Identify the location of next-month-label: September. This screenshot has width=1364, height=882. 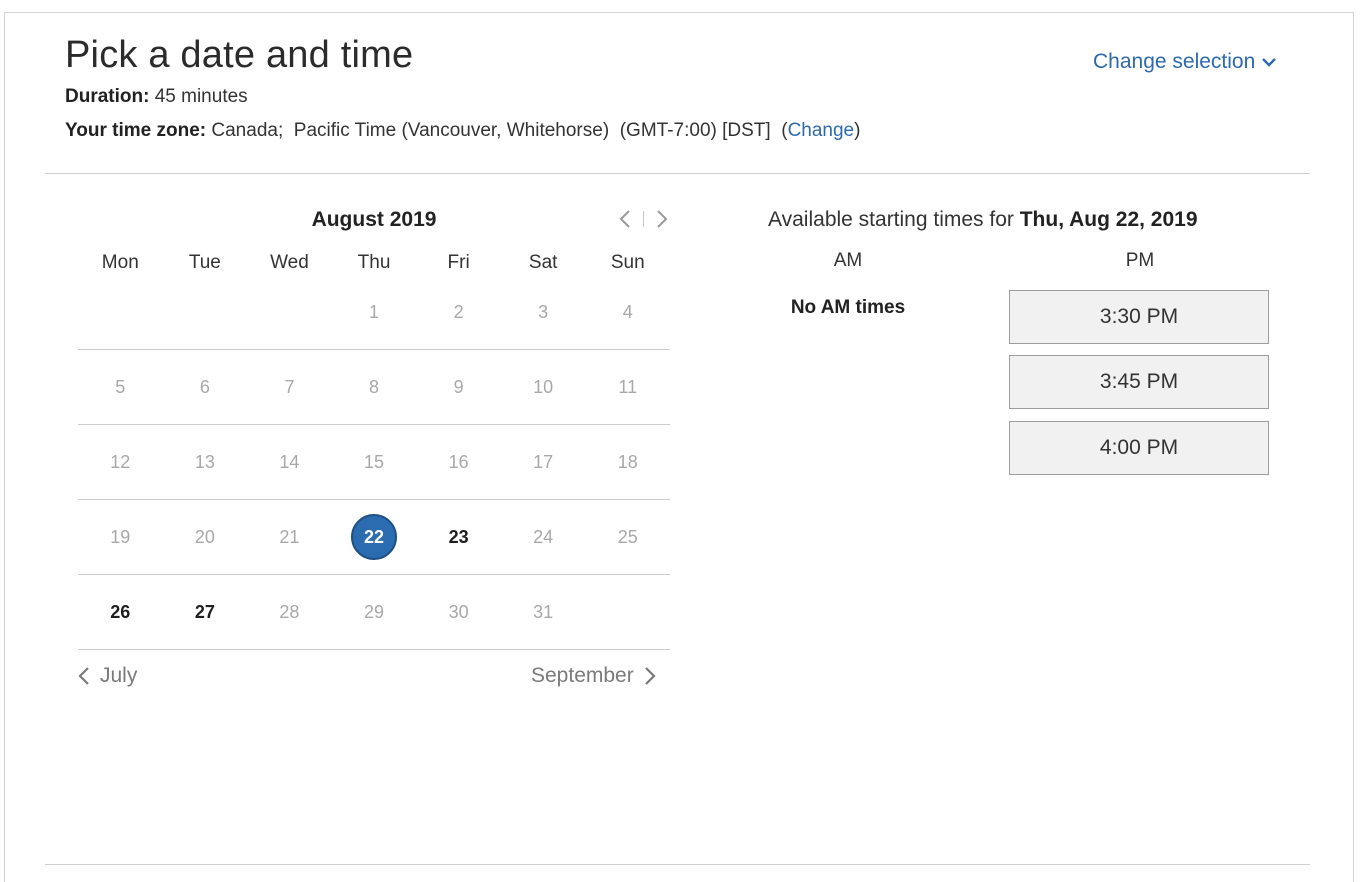
(582, 675).